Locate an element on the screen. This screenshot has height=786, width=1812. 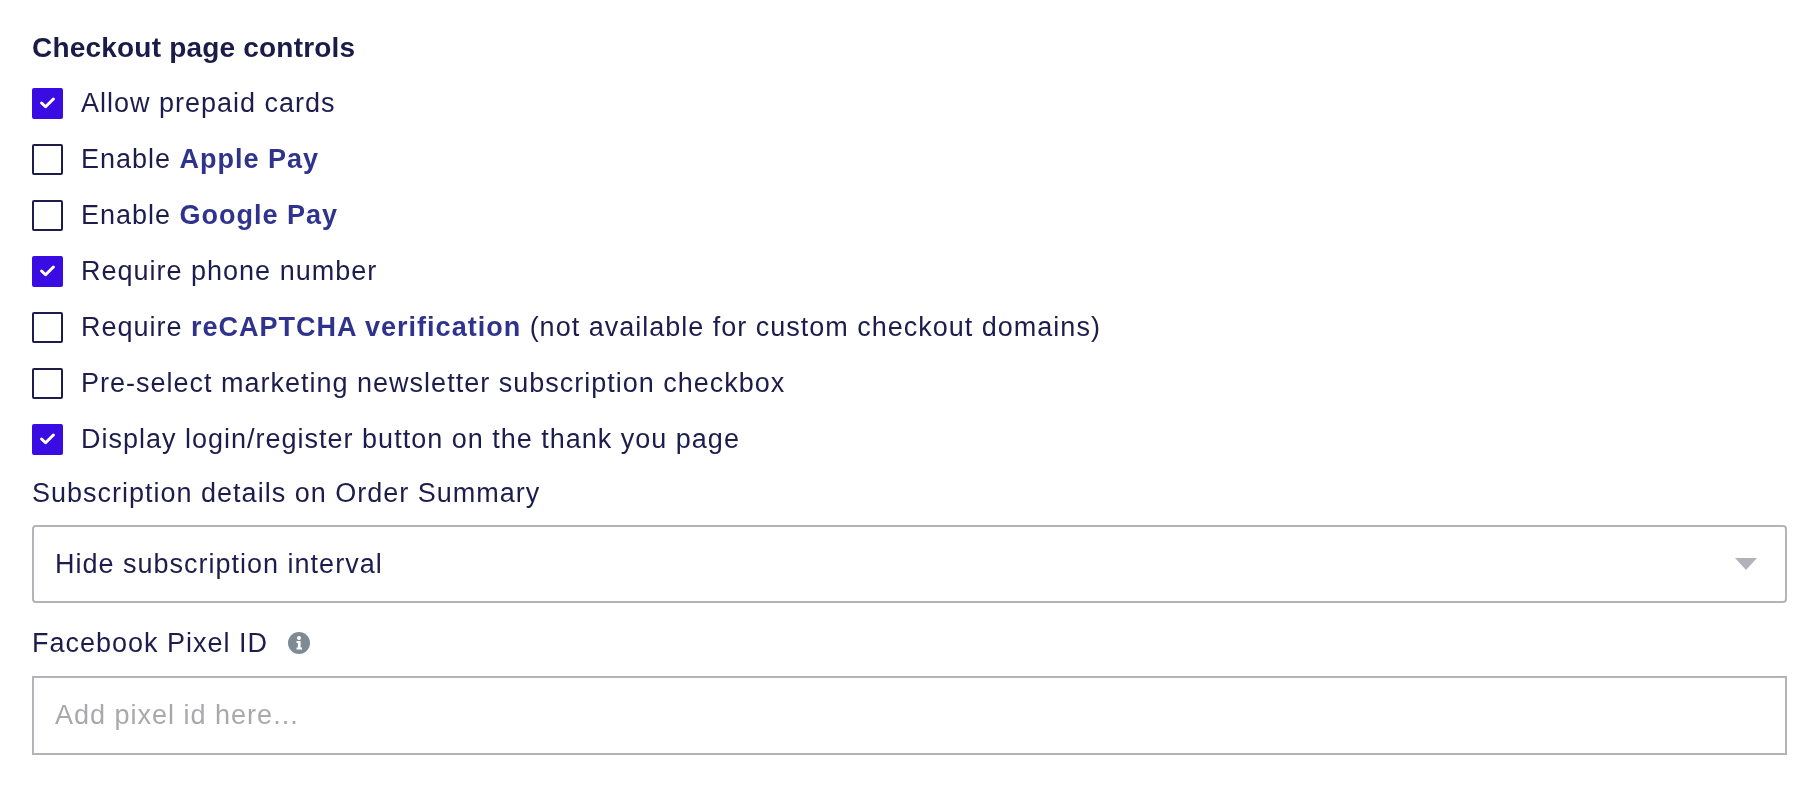
option-label: Enable Google Pay is located at coordinates (210, 215).